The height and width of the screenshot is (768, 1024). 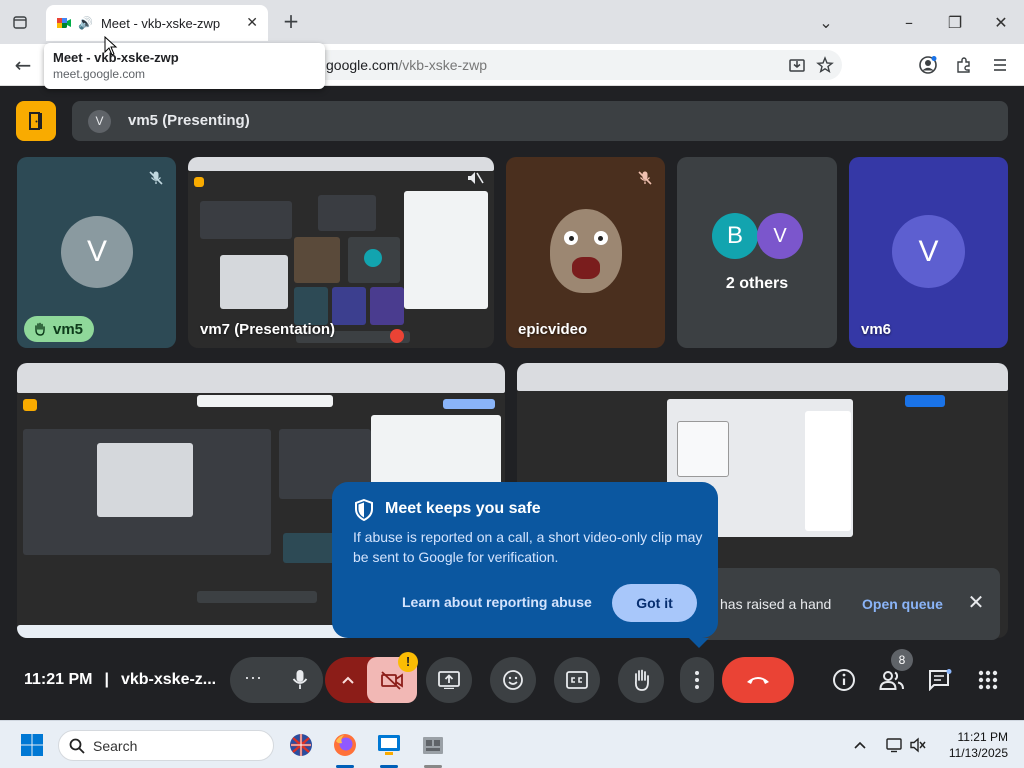 What do you see at coordinates (826, 22) in the screenshot?
I see `tab-list-chevron-icon: ⌄` at bounding box center [826, 22].